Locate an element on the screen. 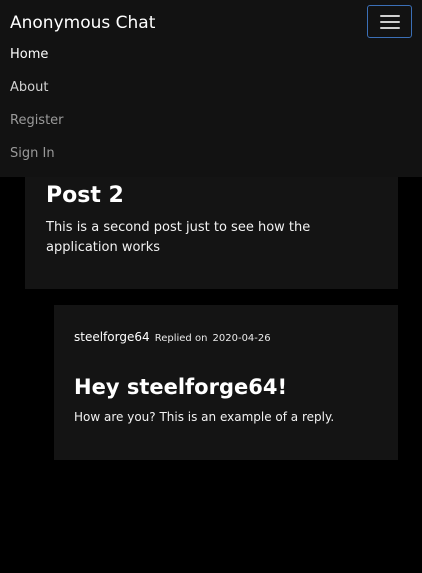  post-title: Post 2 is located at coordinates (85, 195).